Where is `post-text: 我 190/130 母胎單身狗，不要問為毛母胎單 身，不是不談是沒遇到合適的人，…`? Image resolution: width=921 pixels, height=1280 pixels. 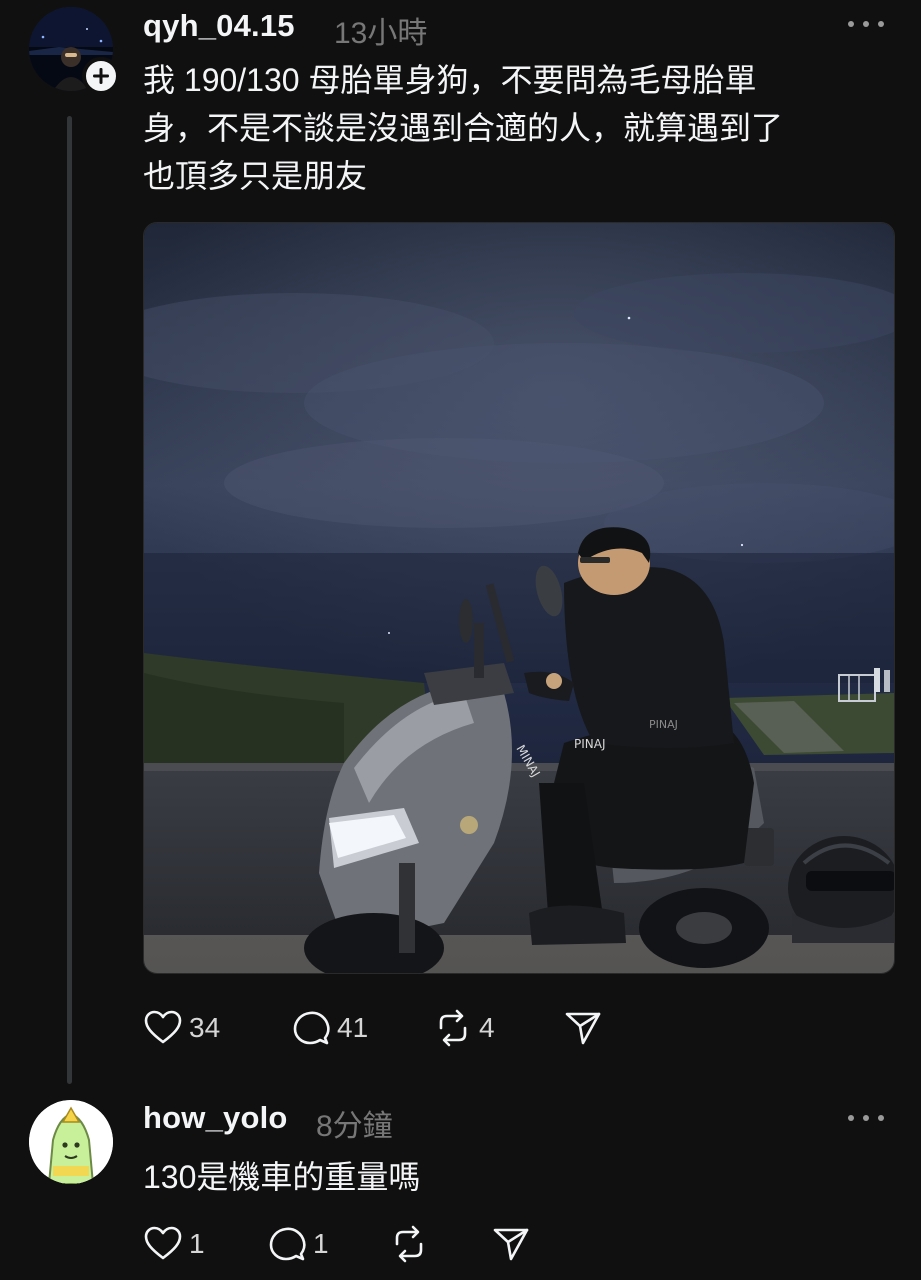 post-text: 我 190/130 母胎單身狗，不要問為毛母胎單 身，不是不談是沒遇到合適的人，… is located at coordinates (513, 128).